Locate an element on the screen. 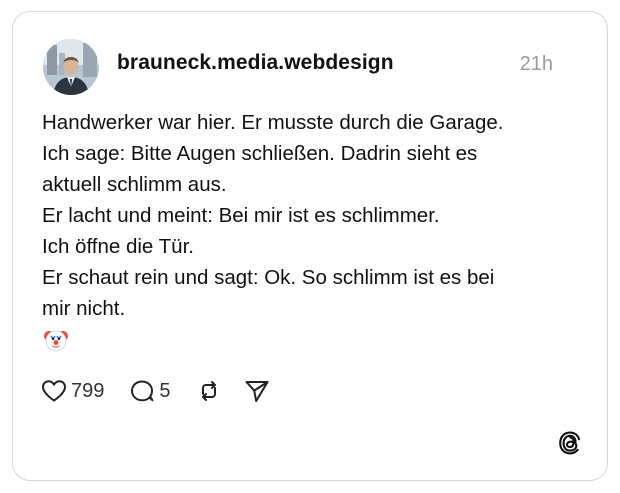 This screenshot has height=493, width=620. comment-count: 5 is located at coordinates (165, 390).